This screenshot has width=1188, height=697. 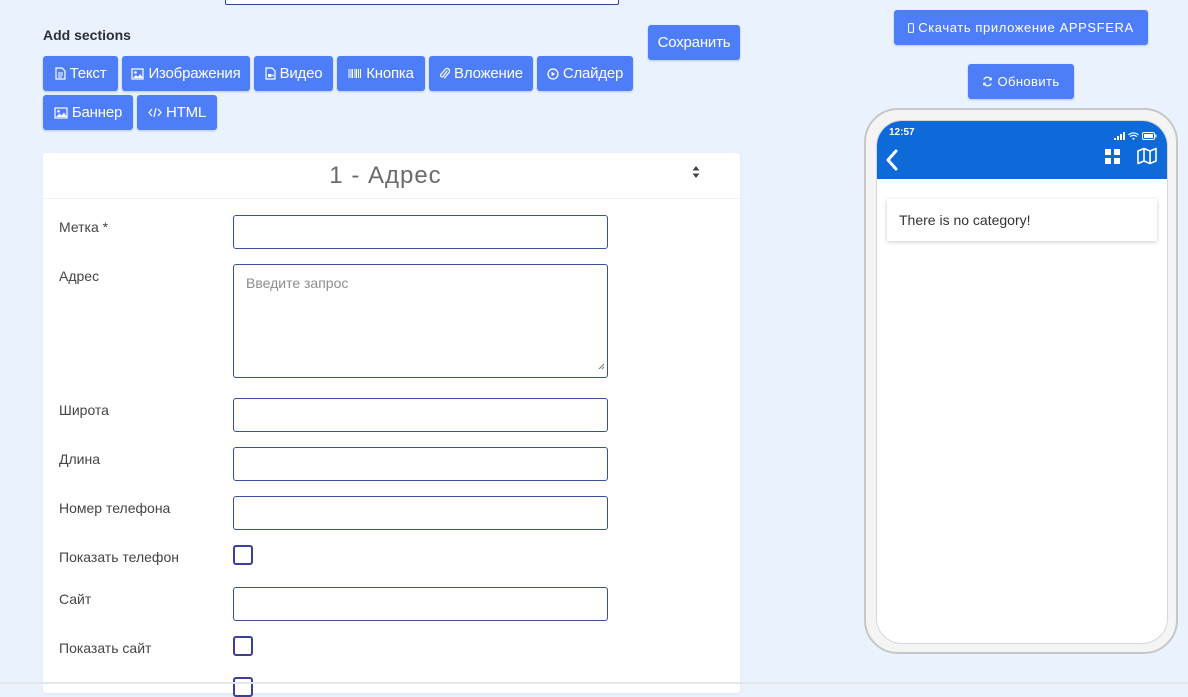 What do you see at coordinates (155, 112) in the screenshot?
I see `code-icon` at bounding box center [155, 112].